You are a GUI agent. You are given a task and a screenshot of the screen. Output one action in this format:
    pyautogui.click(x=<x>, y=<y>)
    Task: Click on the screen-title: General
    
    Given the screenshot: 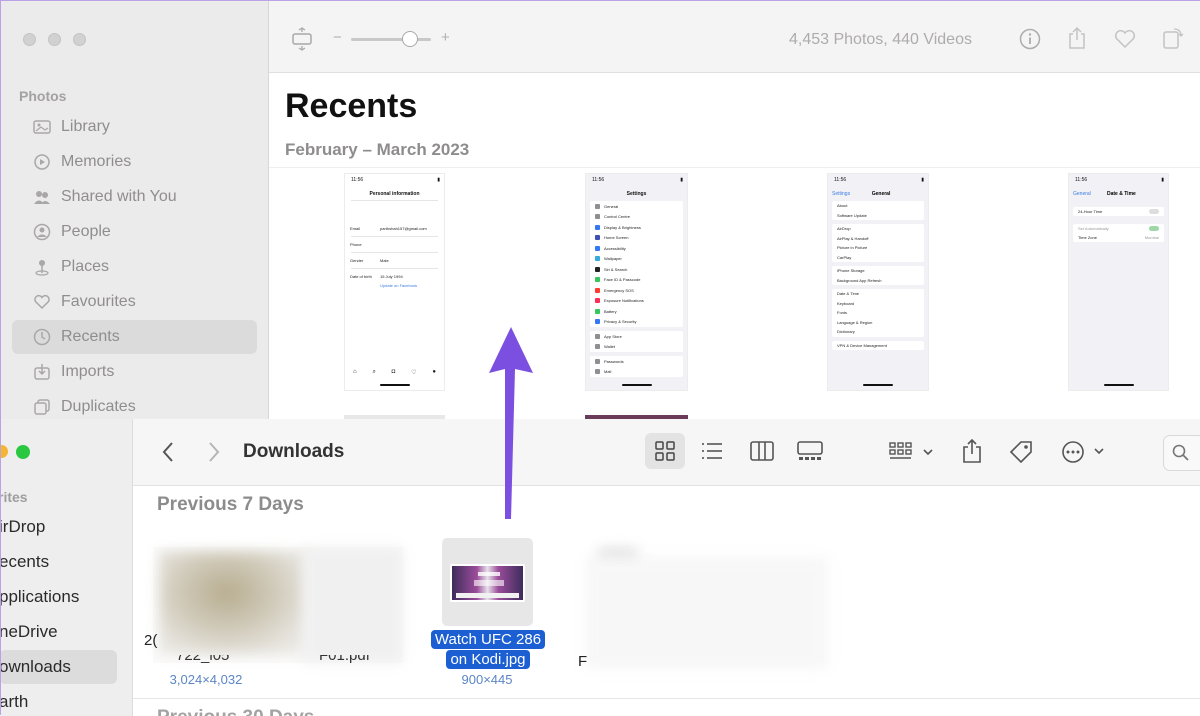 What is the action you would take?
    pyautogui.click(x=881, y=194)
    